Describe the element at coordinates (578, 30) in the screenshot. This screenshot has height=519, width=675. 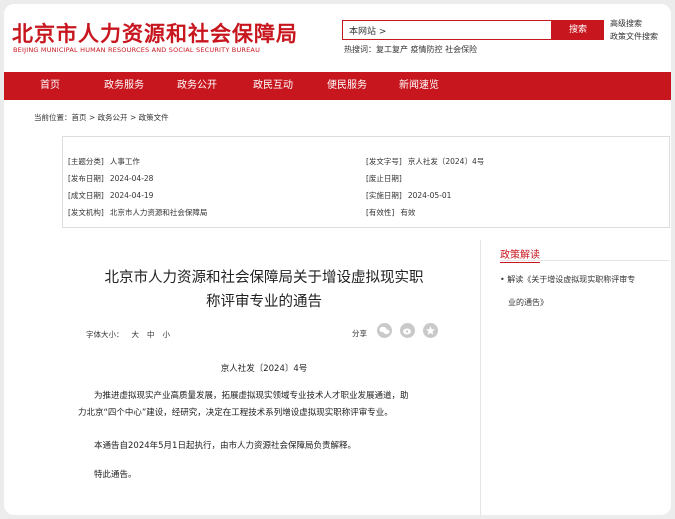
I see `search-button: 搜索` at that location.